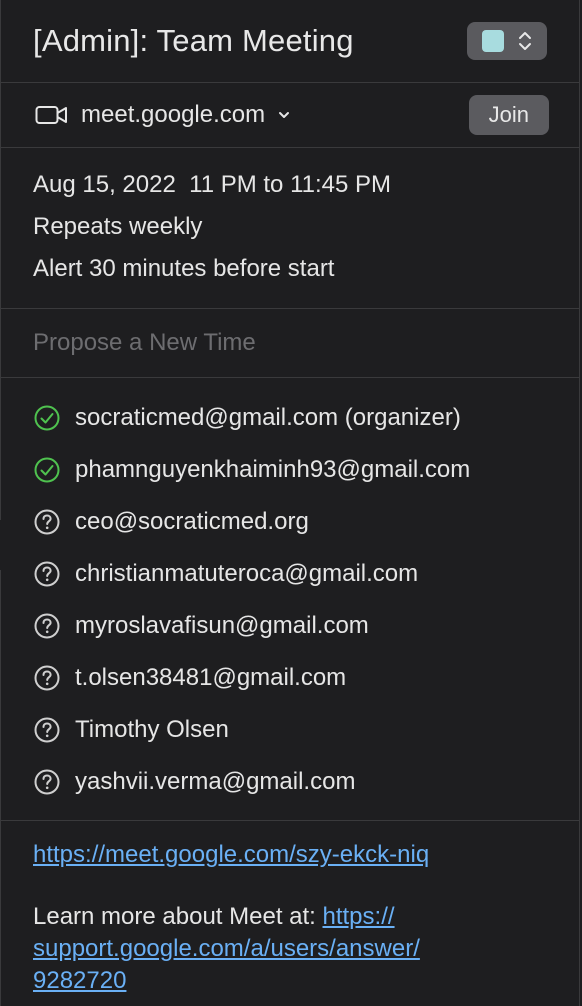  What do you see at coordinates (273, 469) in the screenshot?
I see `attendee-name: phamnguyenkhaiminh93@gmail.com` at bounding box center [273, 469].